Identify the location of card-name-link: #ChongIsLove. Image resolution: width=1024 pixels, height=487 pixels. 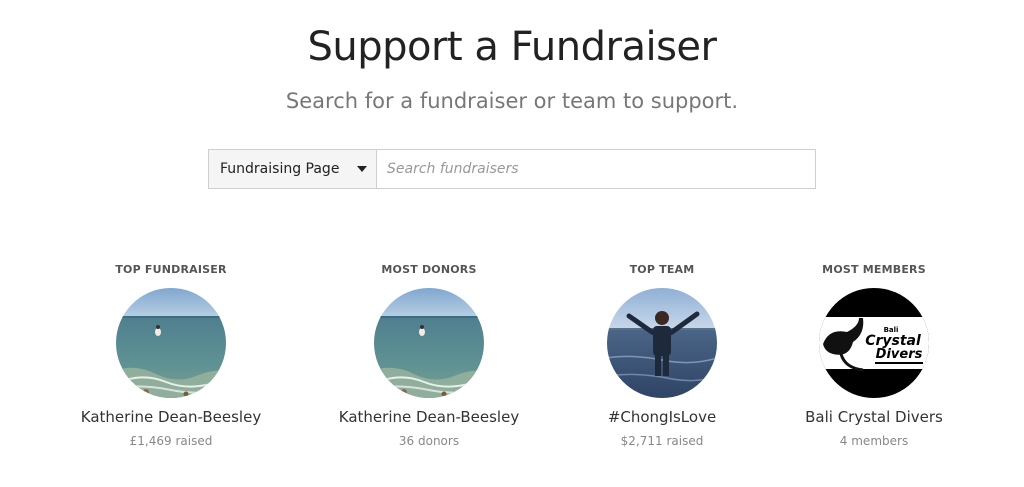
(662, 417).